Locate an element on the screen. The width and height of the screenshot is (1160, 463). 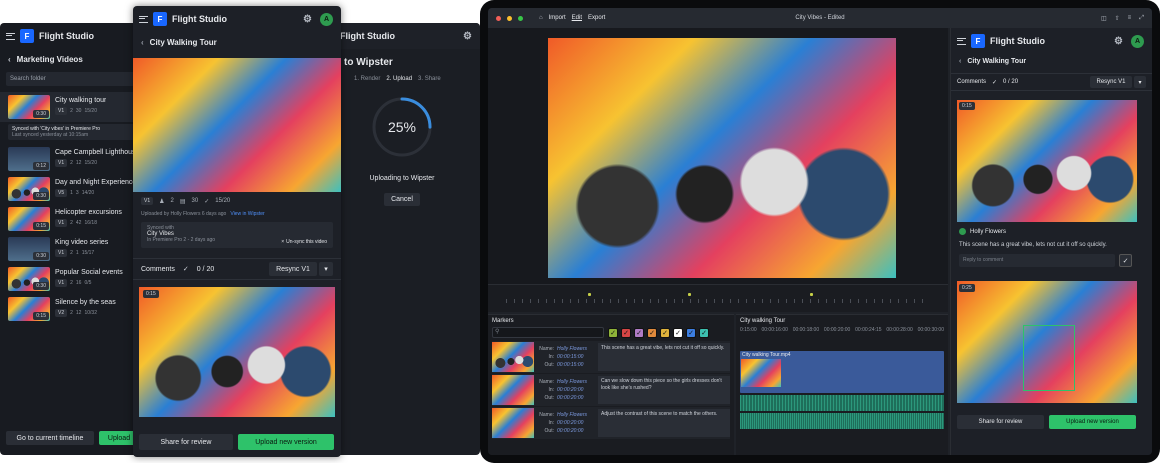
video-list-item: 0:15 Helicopter excursions V1 2 42 16/18 is located at coordinates (72, 219).